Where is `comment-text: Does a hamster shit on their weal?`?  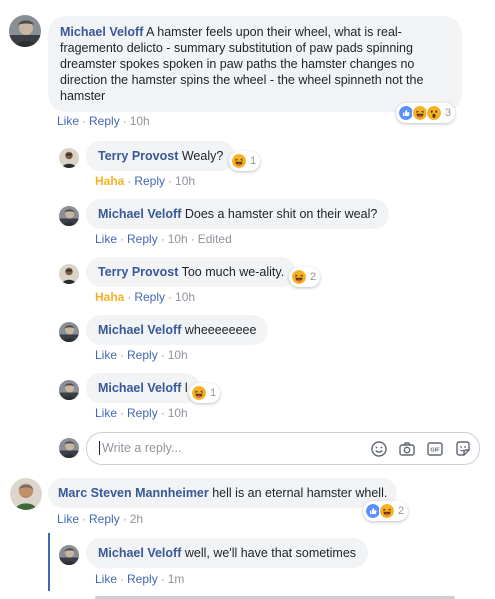
comment-text: Does a hamster shit on their weal? is located at coordinates (281, 214).